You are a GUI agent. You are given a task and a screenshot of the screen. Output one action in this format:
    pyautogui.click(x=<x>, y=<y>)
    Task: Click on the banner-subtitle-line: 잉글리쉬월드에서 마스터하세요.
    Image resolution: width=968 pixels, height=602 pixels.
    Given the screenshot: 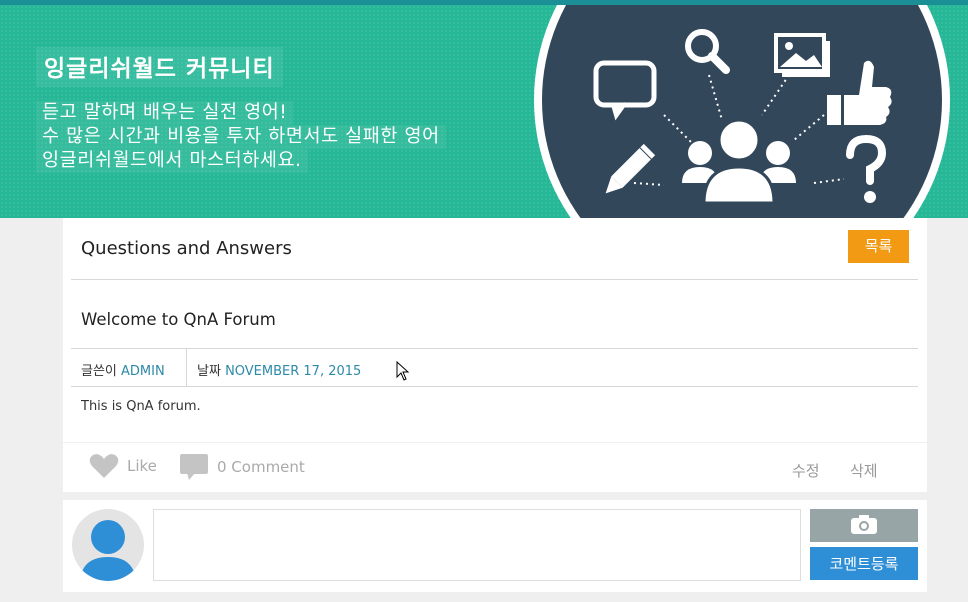 What is the action you would take?
    pyautogui.click(x=172, y=161)
    